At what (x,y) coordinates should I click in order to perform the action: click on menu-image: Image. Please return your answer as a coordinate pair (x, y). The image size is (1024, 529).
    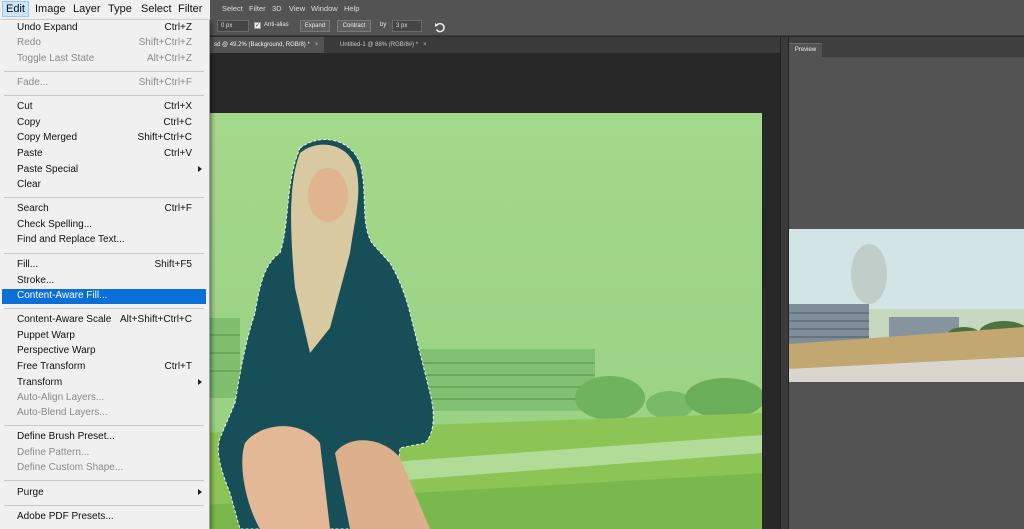
    Looking at the image, I should click on (50, 9).